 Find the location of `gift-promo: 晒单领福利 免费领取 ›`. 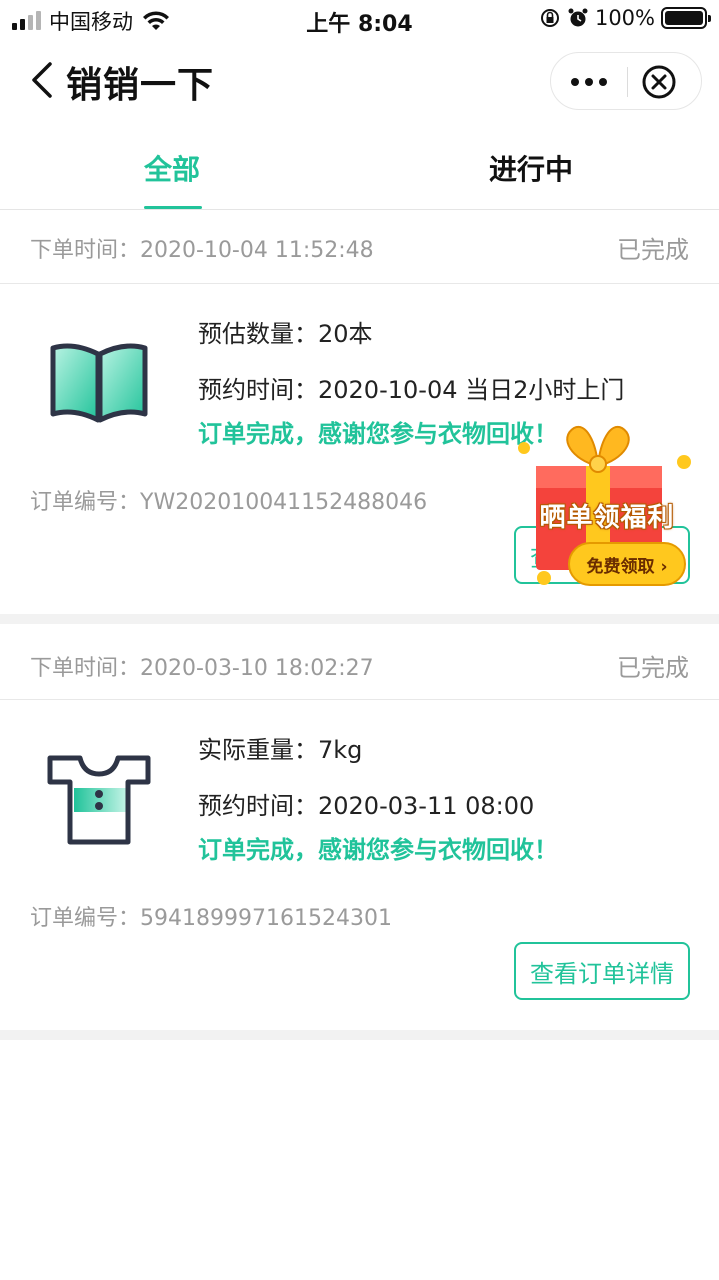

gift-promo: 晒单领福利 免费领取 › is located at coordinates (607, 506).